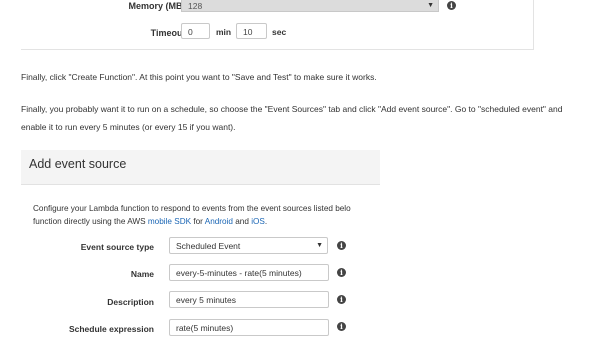 This screenshot has height=338, width=600. I want to click on memory-select: 128 ▼, so click(310, 6).